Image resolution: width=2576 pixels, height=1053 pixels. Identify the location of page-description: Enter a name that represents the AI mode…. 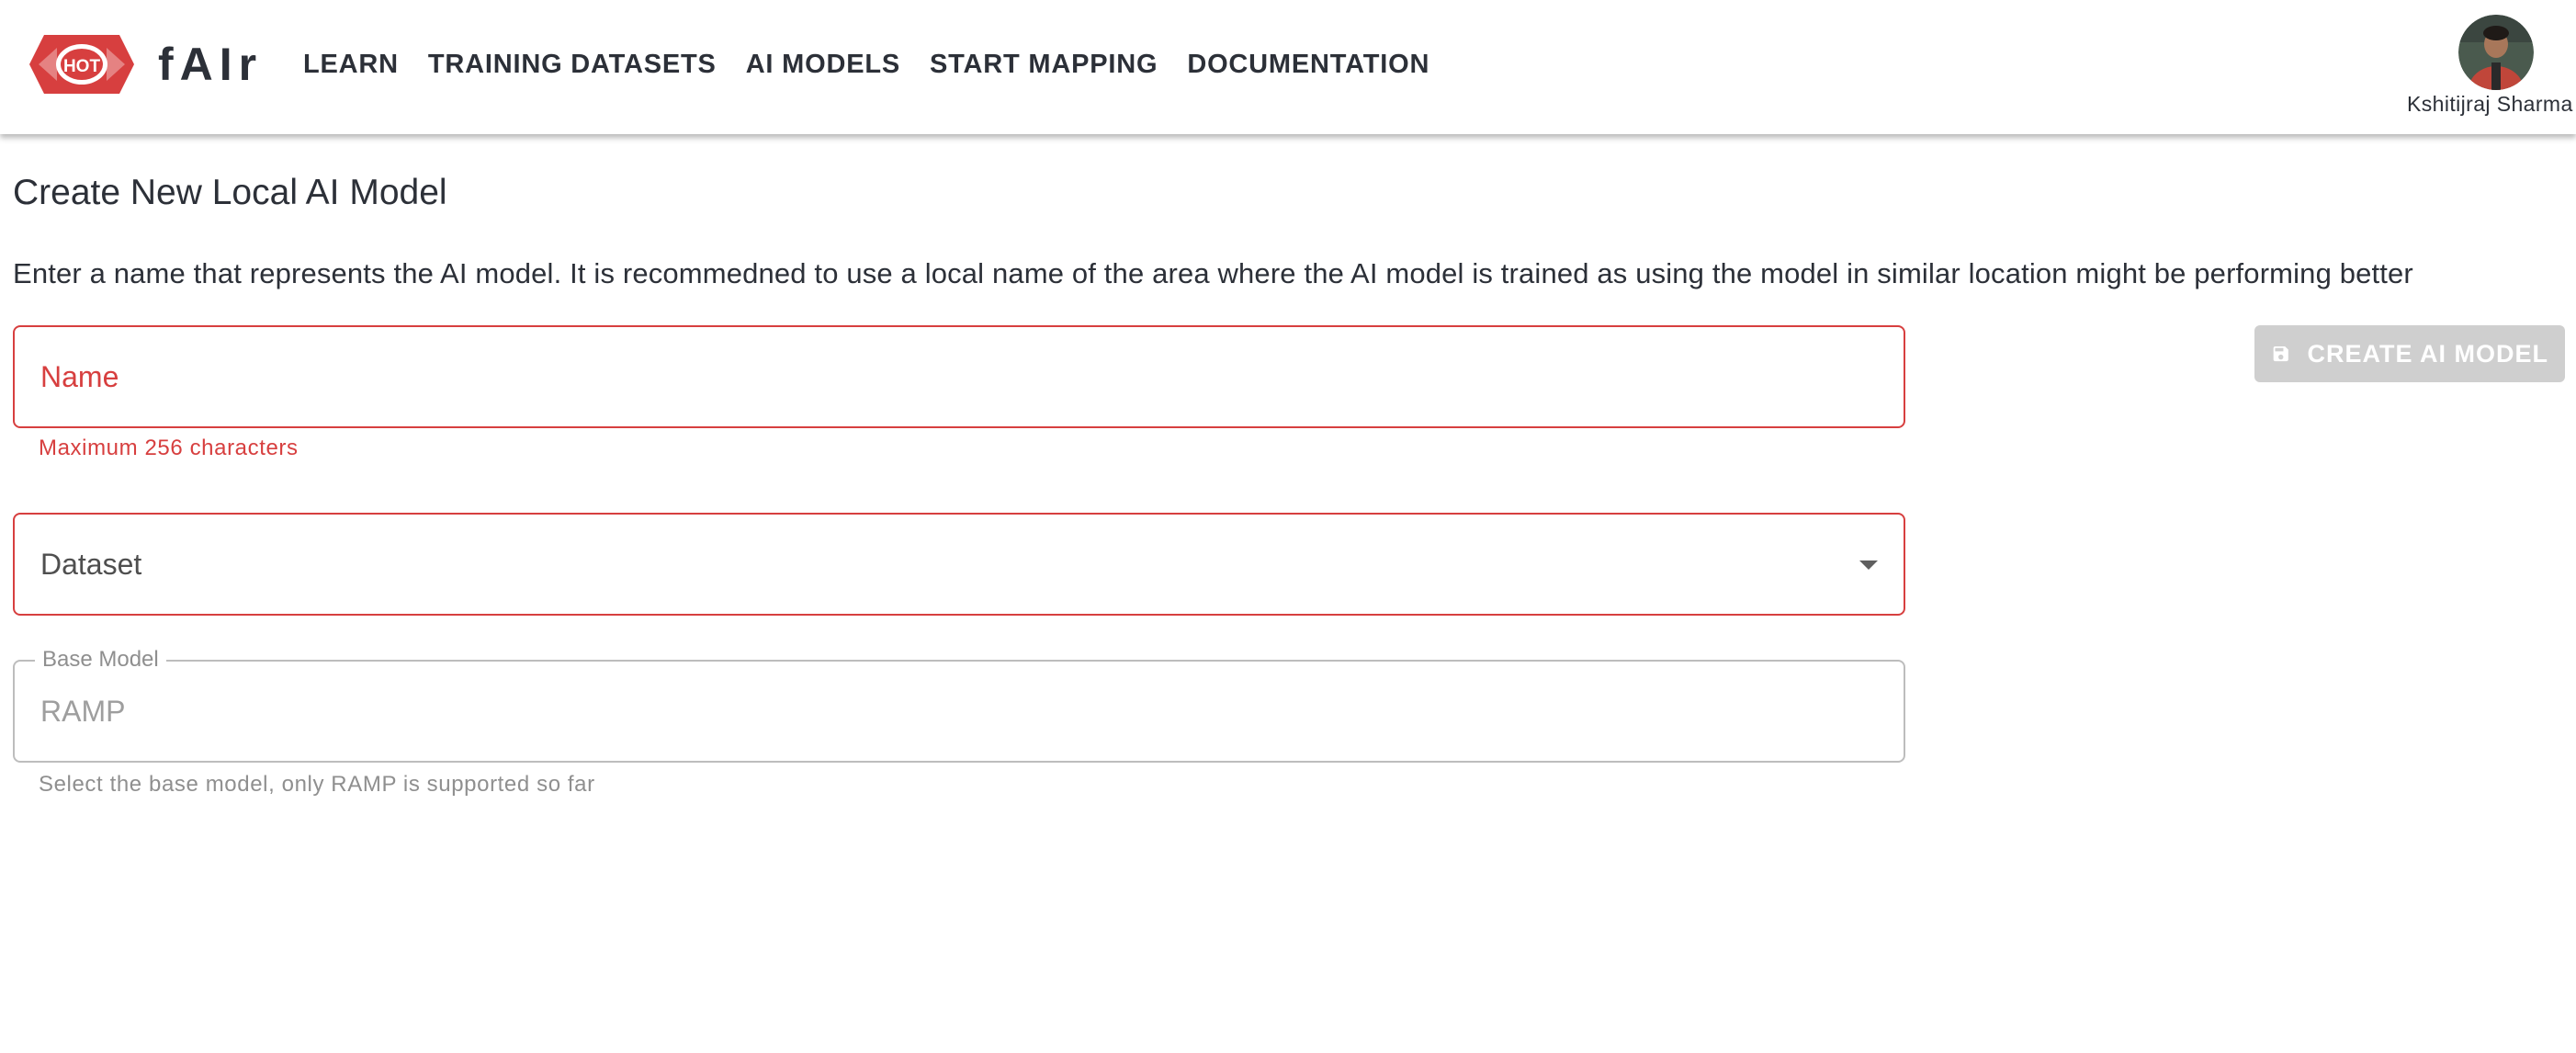
(1213, 273).